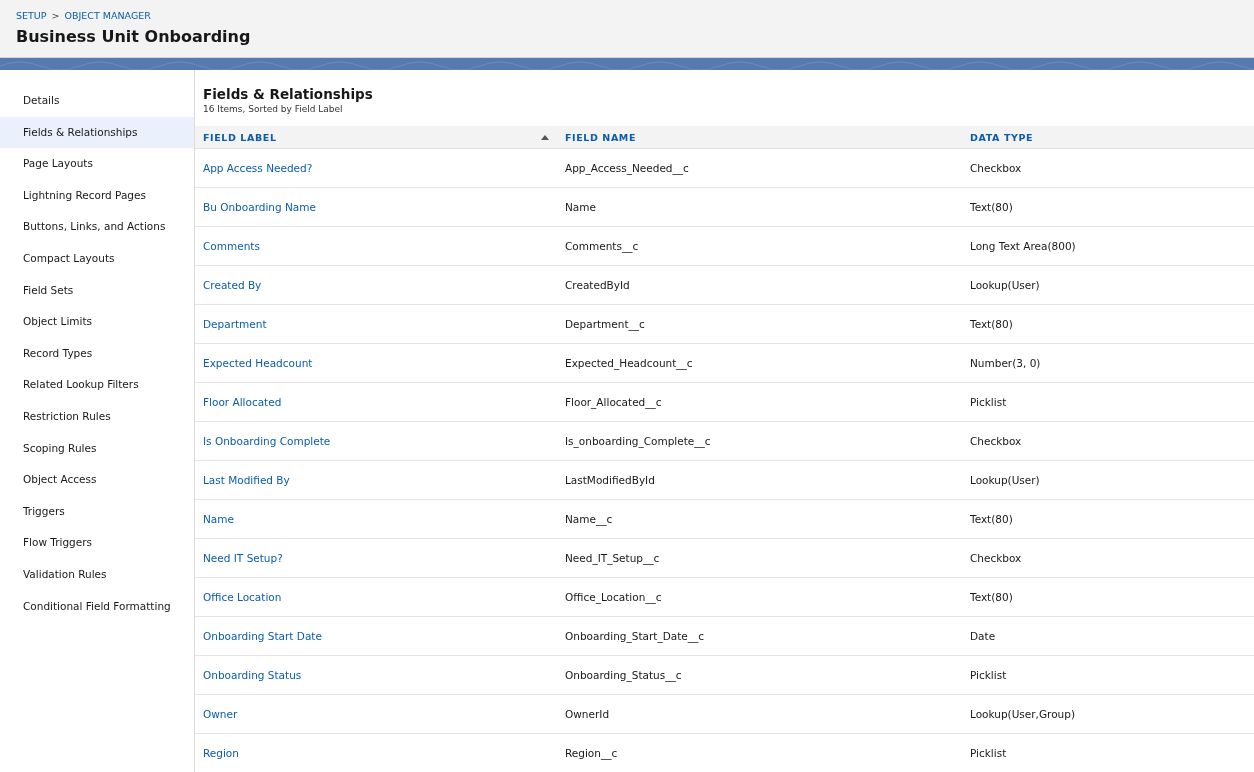 The height and width of the screenshot is (772, 1254). I want to click on field-label-link: Owner, so click(220, 714).